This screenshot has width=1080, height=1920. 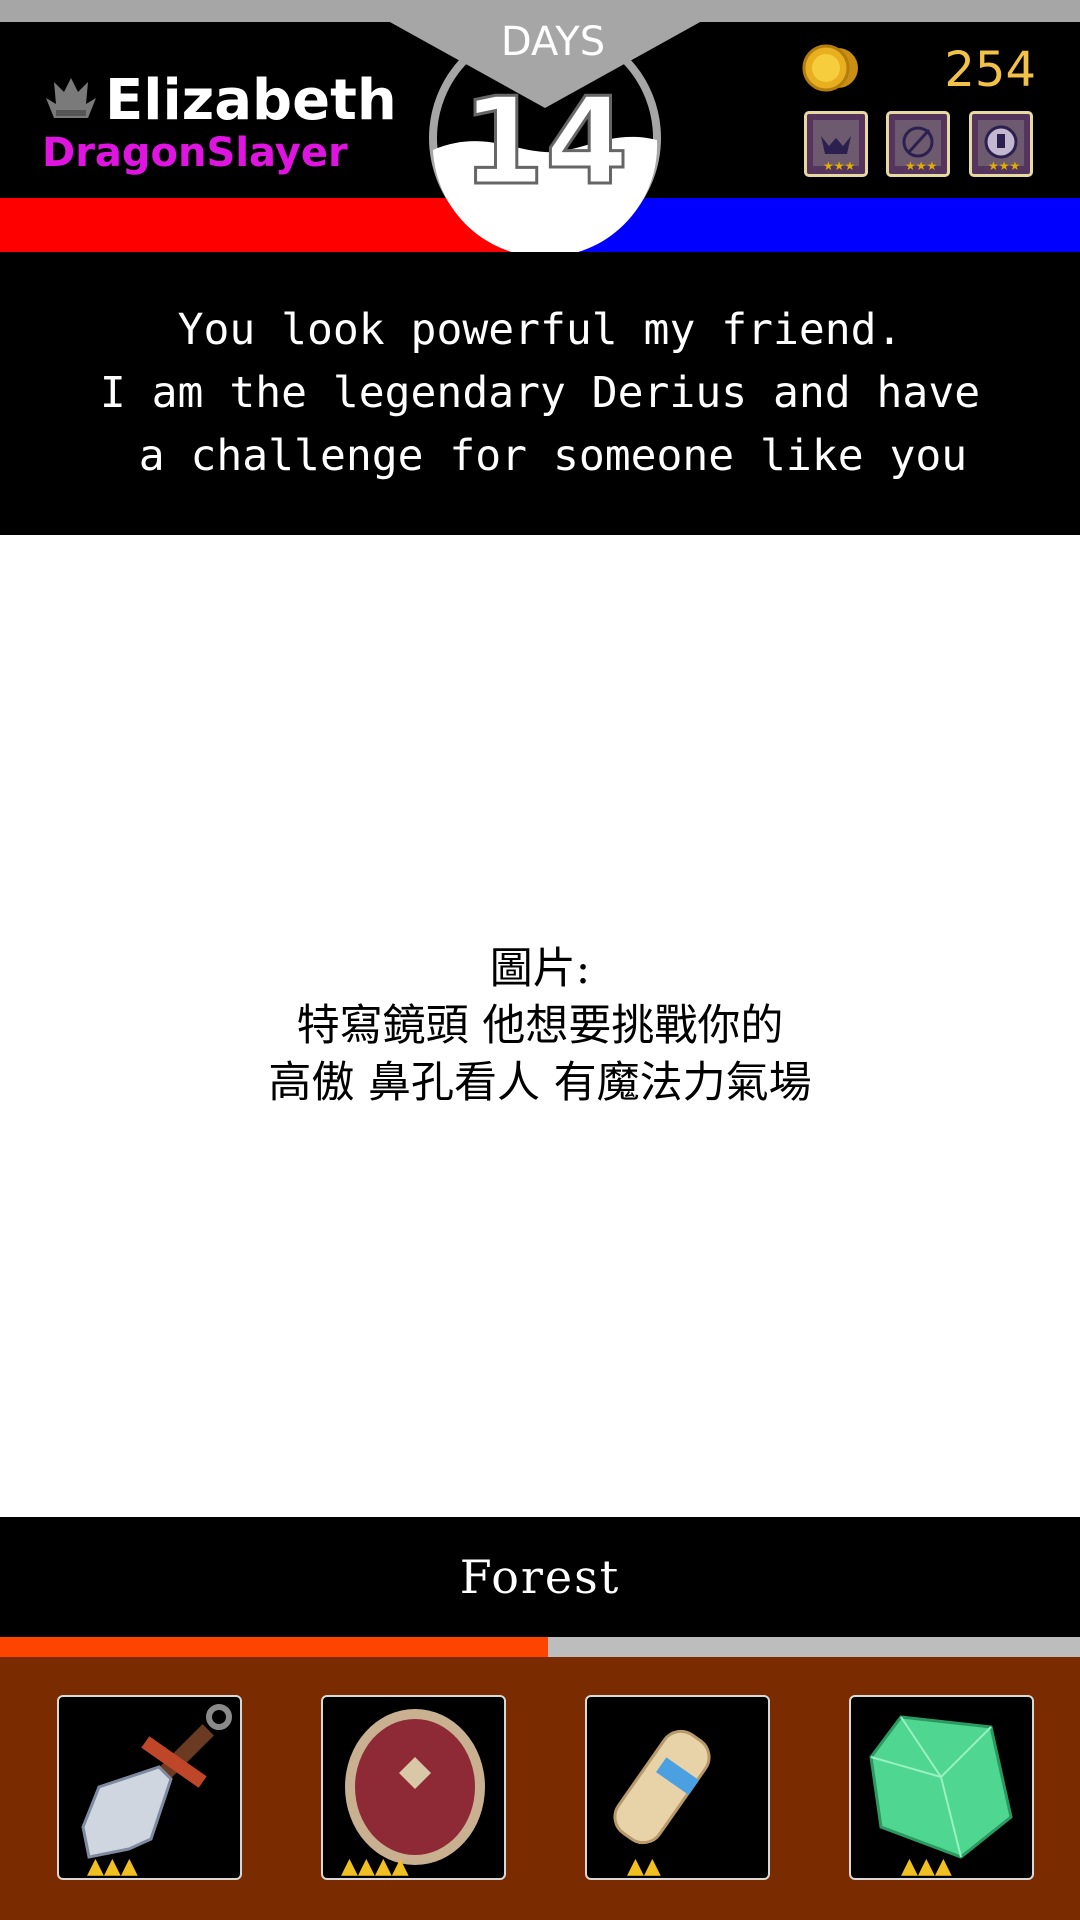 I want to click on scene-caption-line: 高傲 鼻孔看人 有魔法力氣場, so click(x=540, y=1082).